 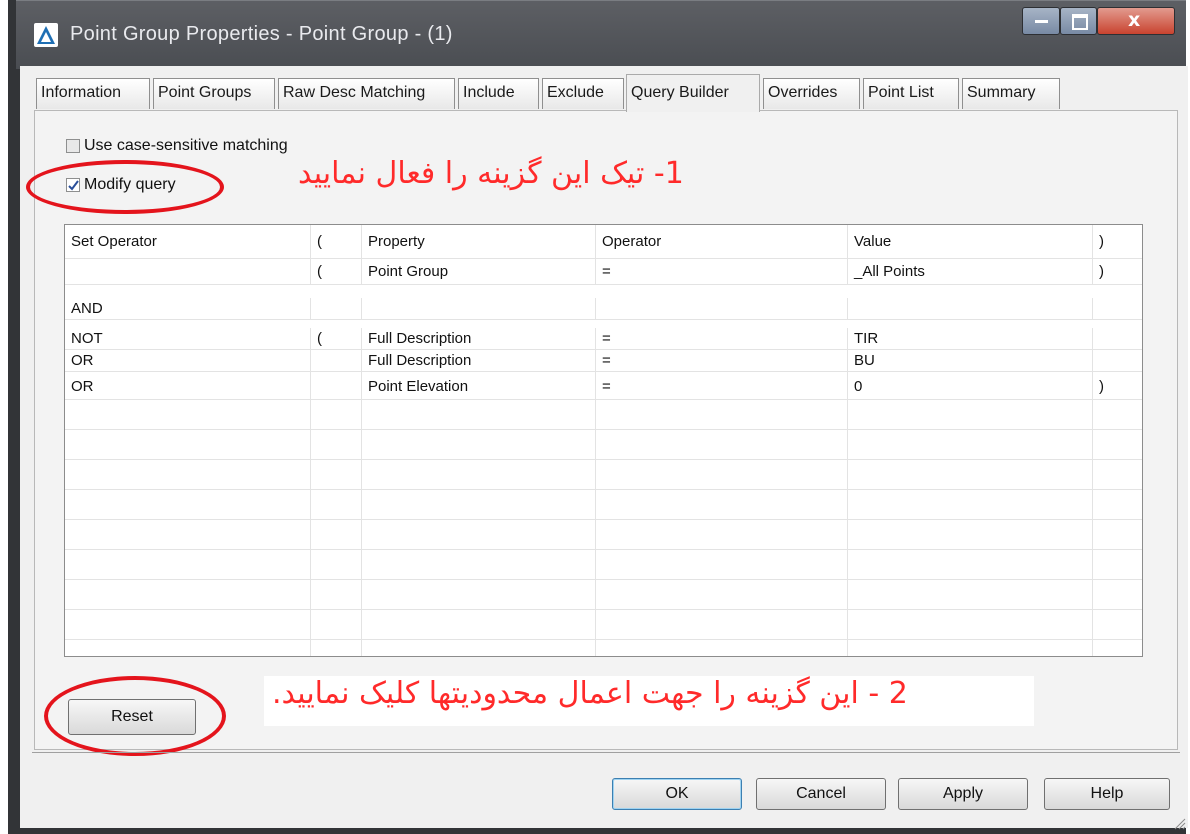 I want to click on close-icon: x, so click(x=1134, y=20).